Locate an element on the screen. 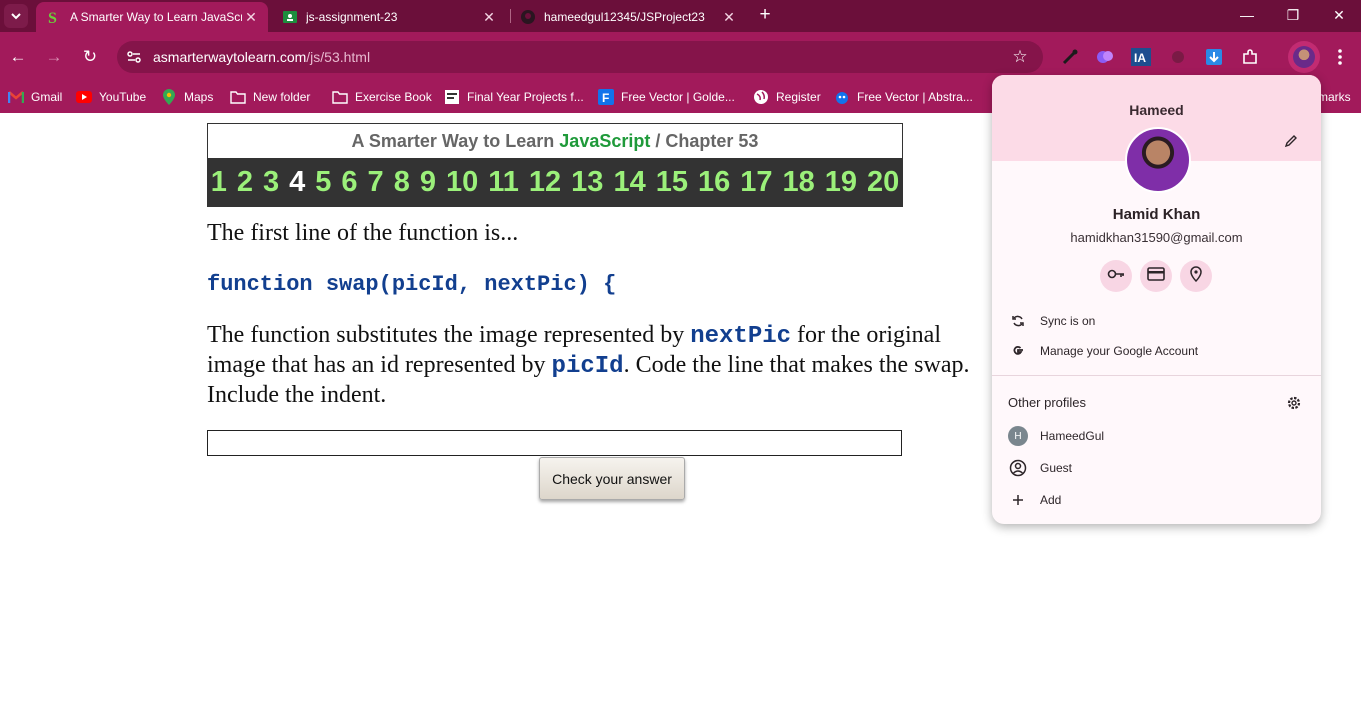  gmail-icon is located at coordinates (16, 97).